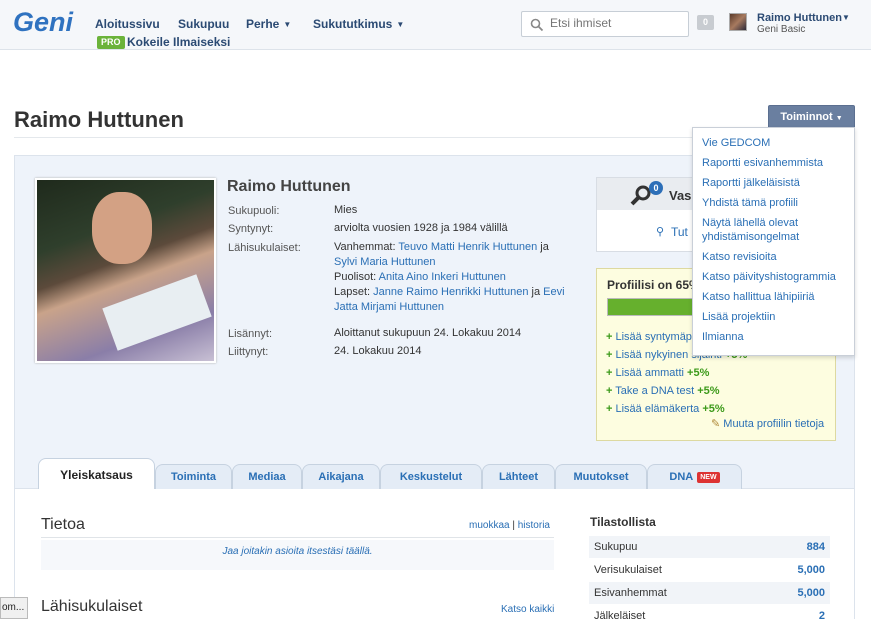  Describe the element at coordinates (708, 477) in the screenshot. I see `new-badge: NEW` at that location.